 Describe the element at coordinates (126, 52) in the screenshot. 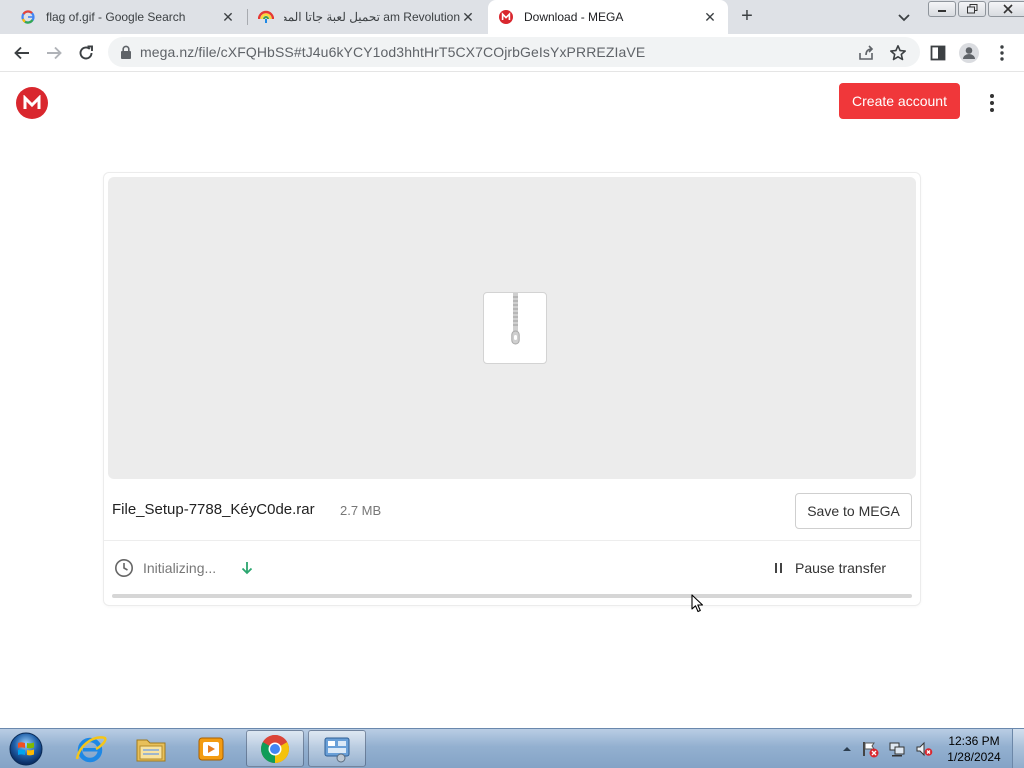

I see `lock-icon` at that location.